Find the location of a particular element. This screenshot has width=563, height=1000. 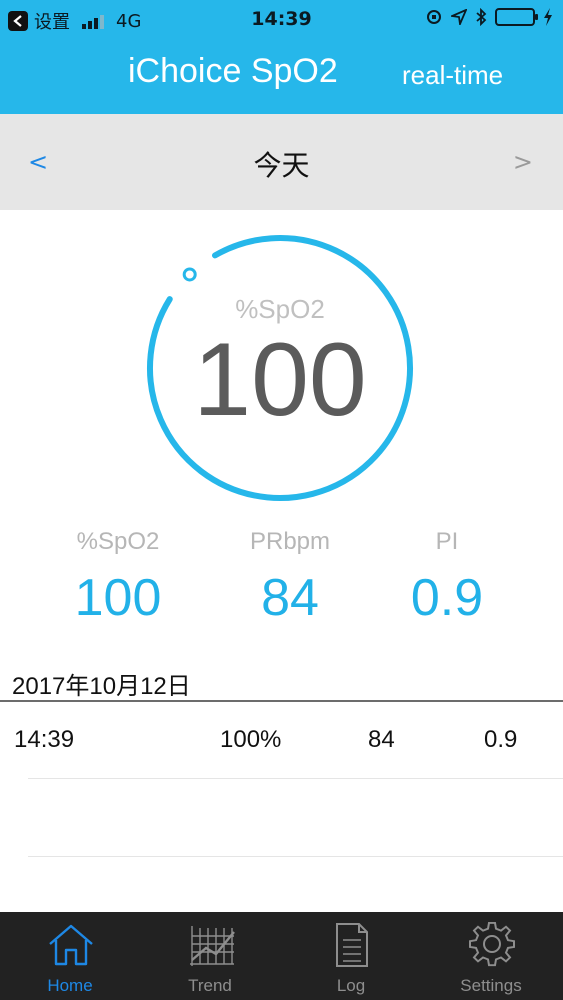

tab-label: Log is located at coordinates (351, 985).